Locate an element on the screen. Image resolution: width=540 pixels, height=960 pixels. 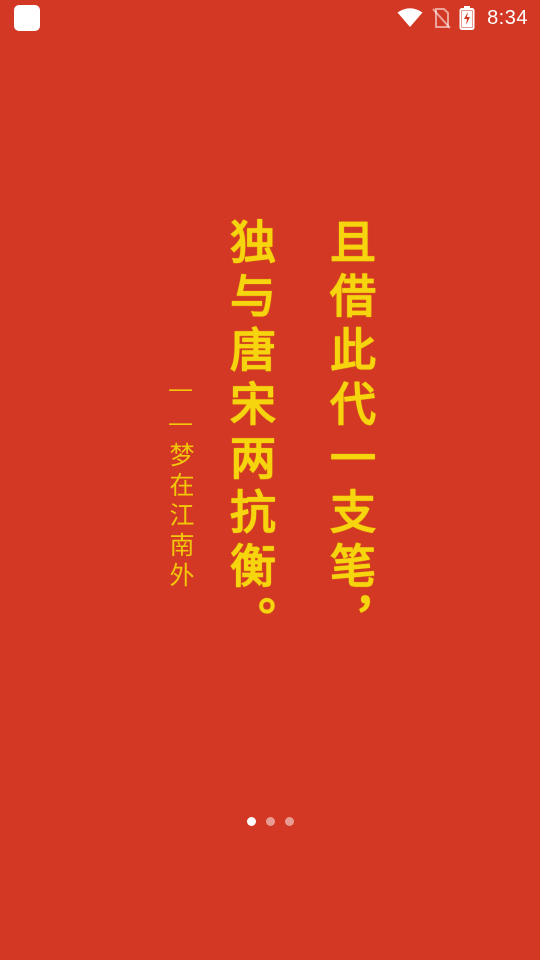
poem-line-2: 独与唐宋两抗衡。 is located at coordinates (250, 434).